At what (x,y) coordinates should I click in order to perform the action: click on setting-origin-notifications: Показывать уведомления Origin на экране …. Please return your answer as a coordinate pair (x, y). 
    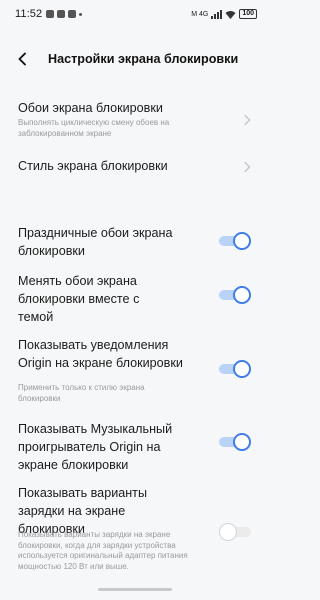
    Looking at the image, I should click on (135, 372).